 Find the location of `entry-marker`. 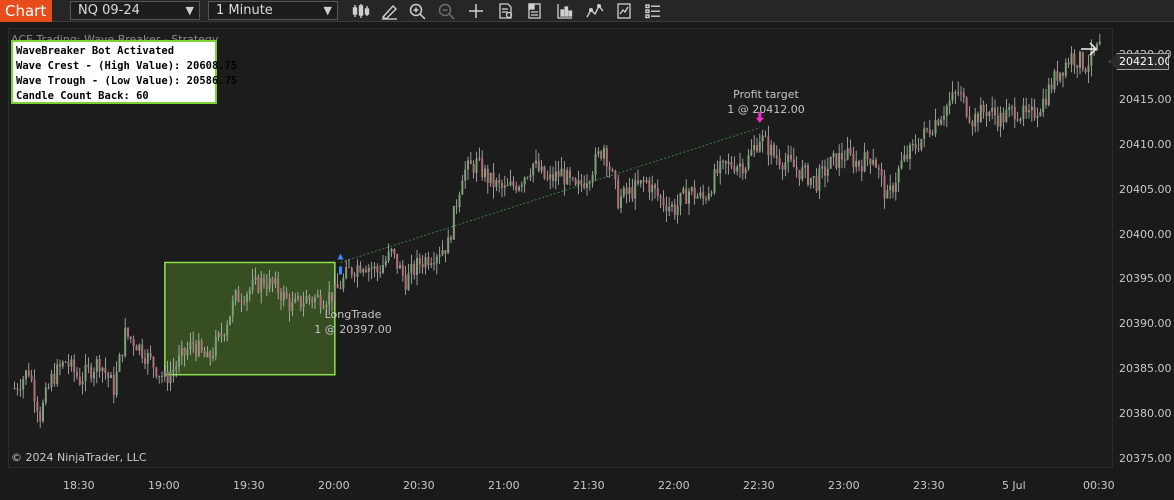

entry-marker is located at coordinates (340, 270).